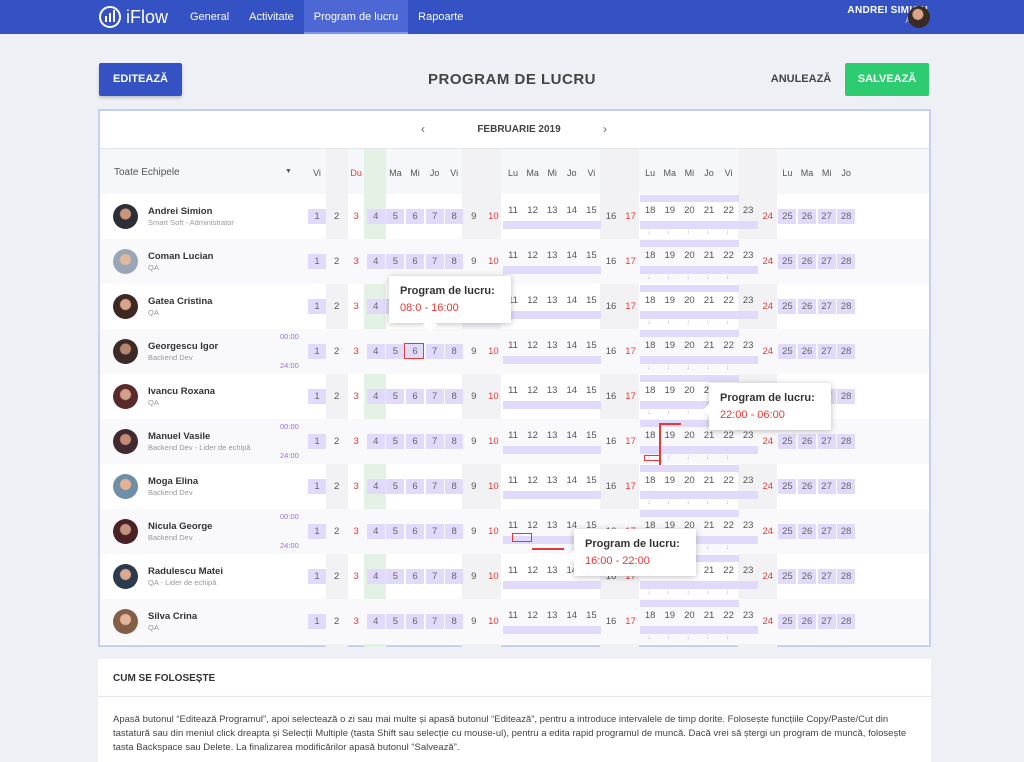 This screenshot has width=1024, height=762. Describe the element at coordinates (670, 435) in the screenshot. I see `day-cell: 19` at that location.